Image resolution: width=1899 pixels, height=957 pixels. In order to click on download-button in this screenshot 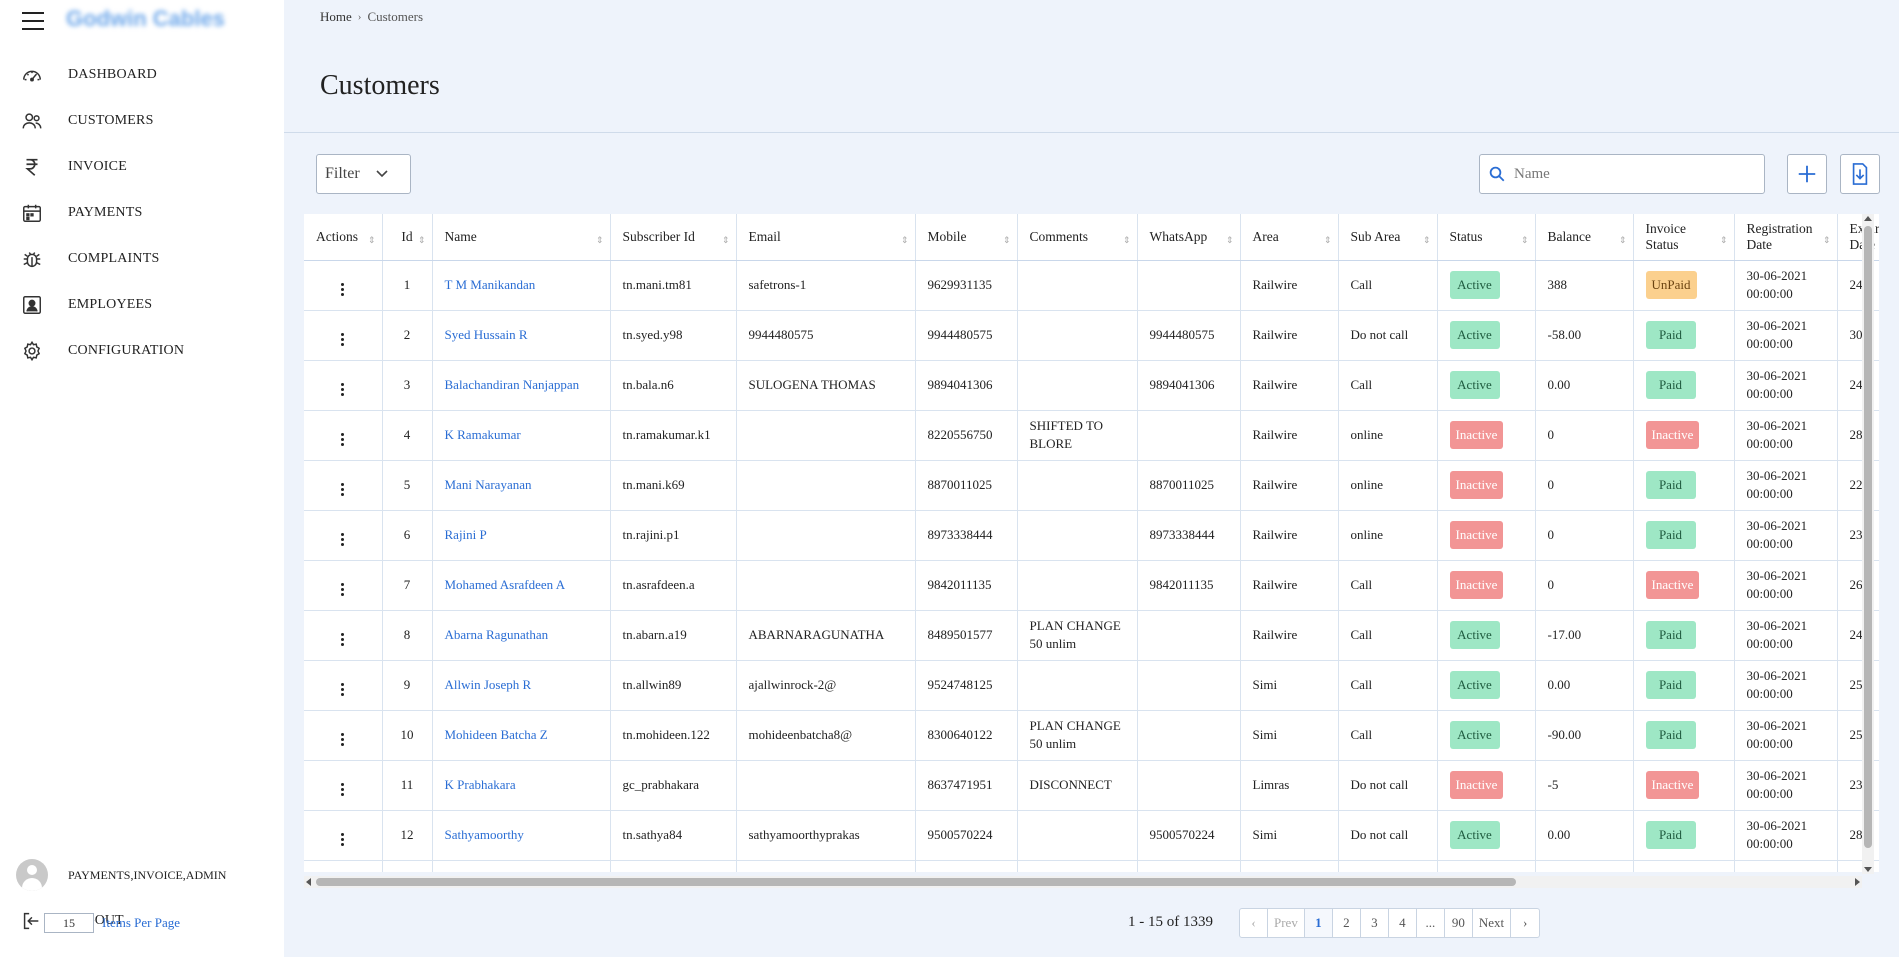, I will do `click(1860, 174)`.